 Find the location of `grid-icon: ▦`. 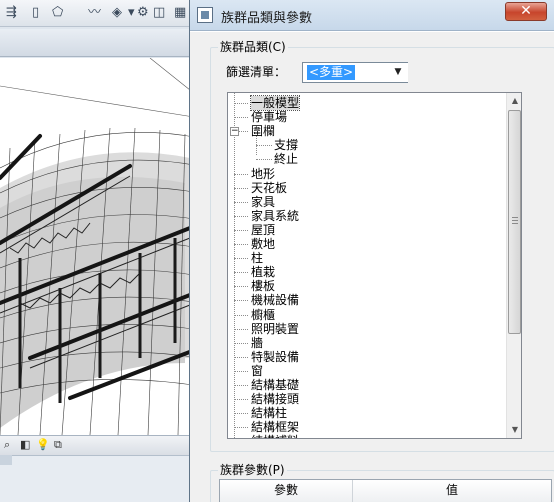

grid-icon: ▦ is located at coordinates (180, 13).